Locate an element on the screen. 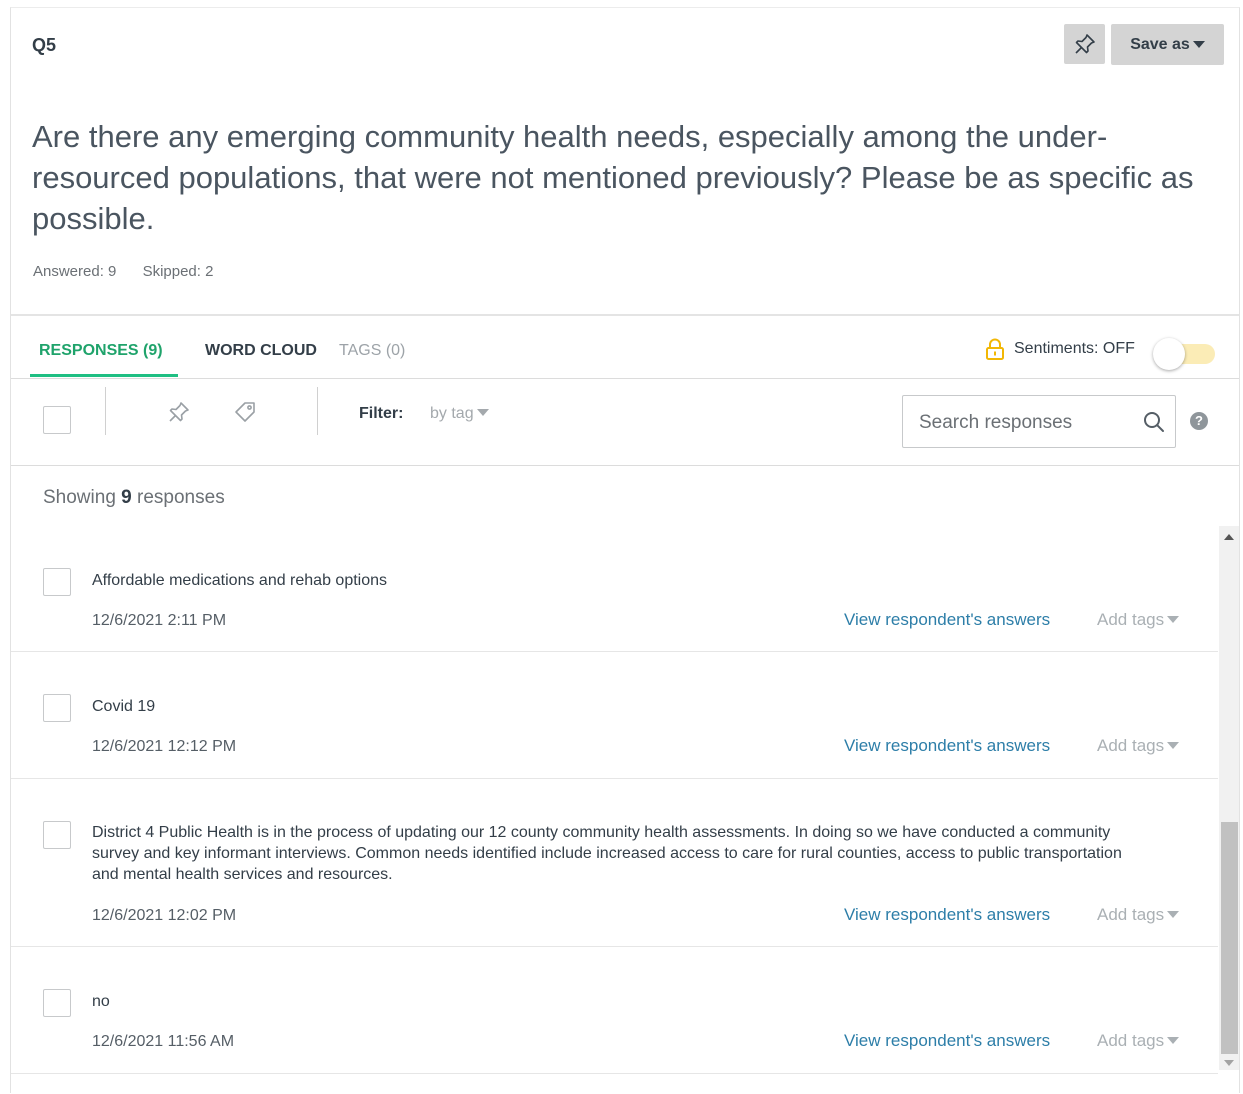  question-number: Q5 is located at coordinates (44, 45).